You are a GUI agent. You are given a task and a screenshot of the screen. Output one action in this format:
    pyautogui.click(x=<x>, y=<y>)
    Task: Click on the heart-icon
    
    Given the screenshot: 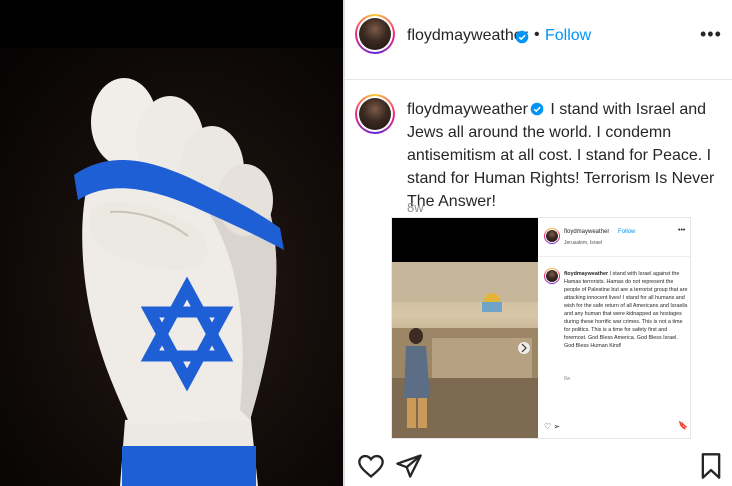 What is the action you would take?
    pyautogui.click(x=371, y=466)
    